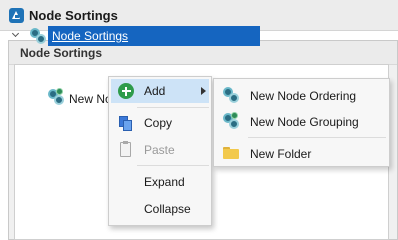 This screenshot has width=398, height=240. I want to click on menu-item-add-label: Add, so click(155, 91).